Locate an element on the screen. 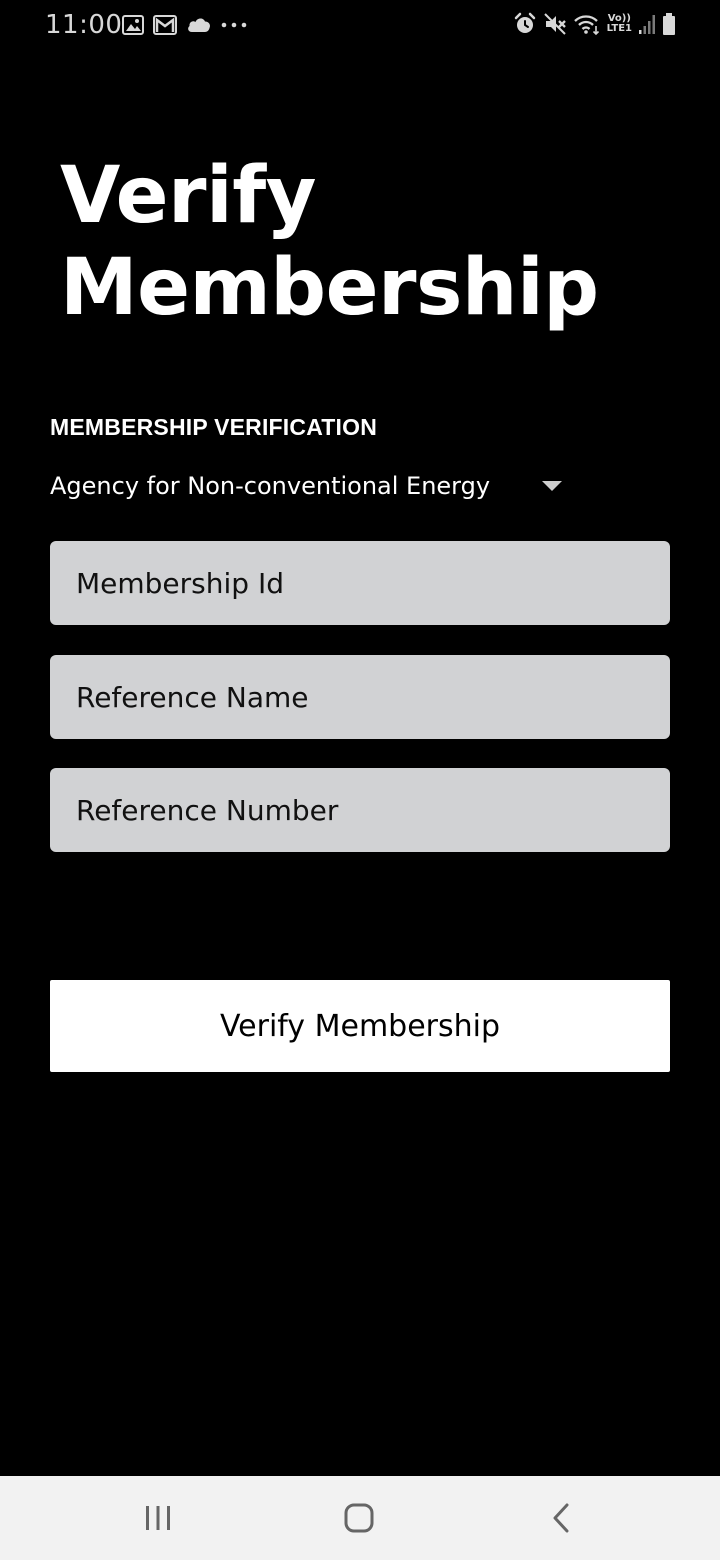  home-button is located at coordinates (359, 1518).